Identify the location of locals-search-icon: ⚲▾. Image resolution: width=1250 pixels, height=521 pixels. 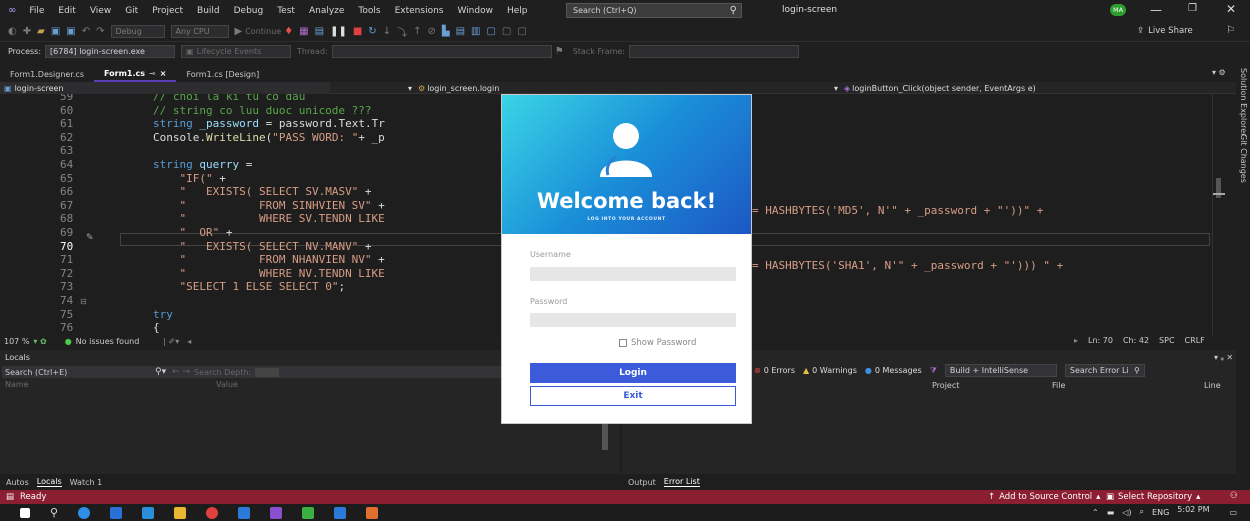
(160, 372).